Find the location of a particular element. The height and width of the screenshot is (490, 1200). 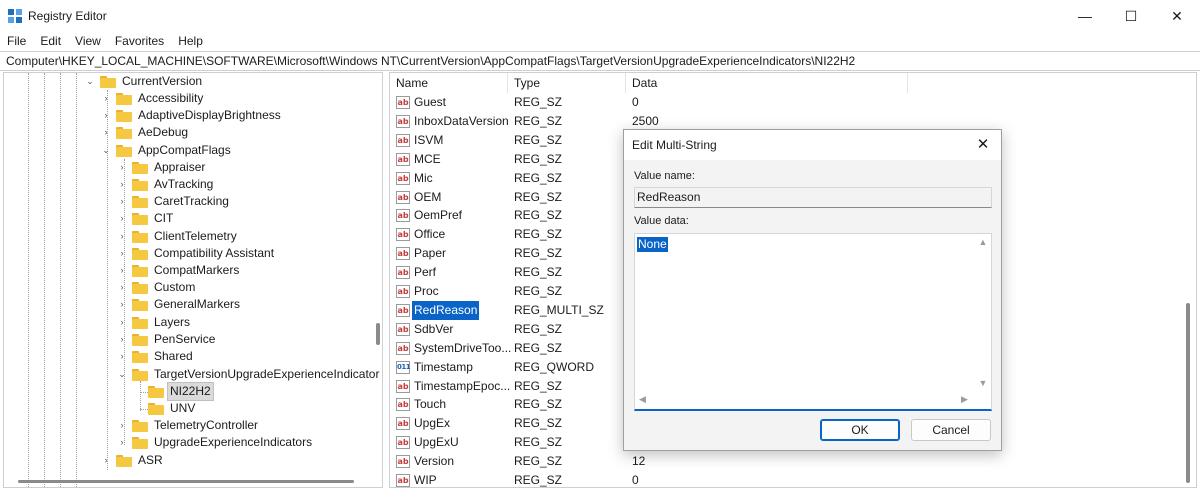

tree-item-compatibility-assistant: › Compatibility Assistant is located at coordinates (196, 253).